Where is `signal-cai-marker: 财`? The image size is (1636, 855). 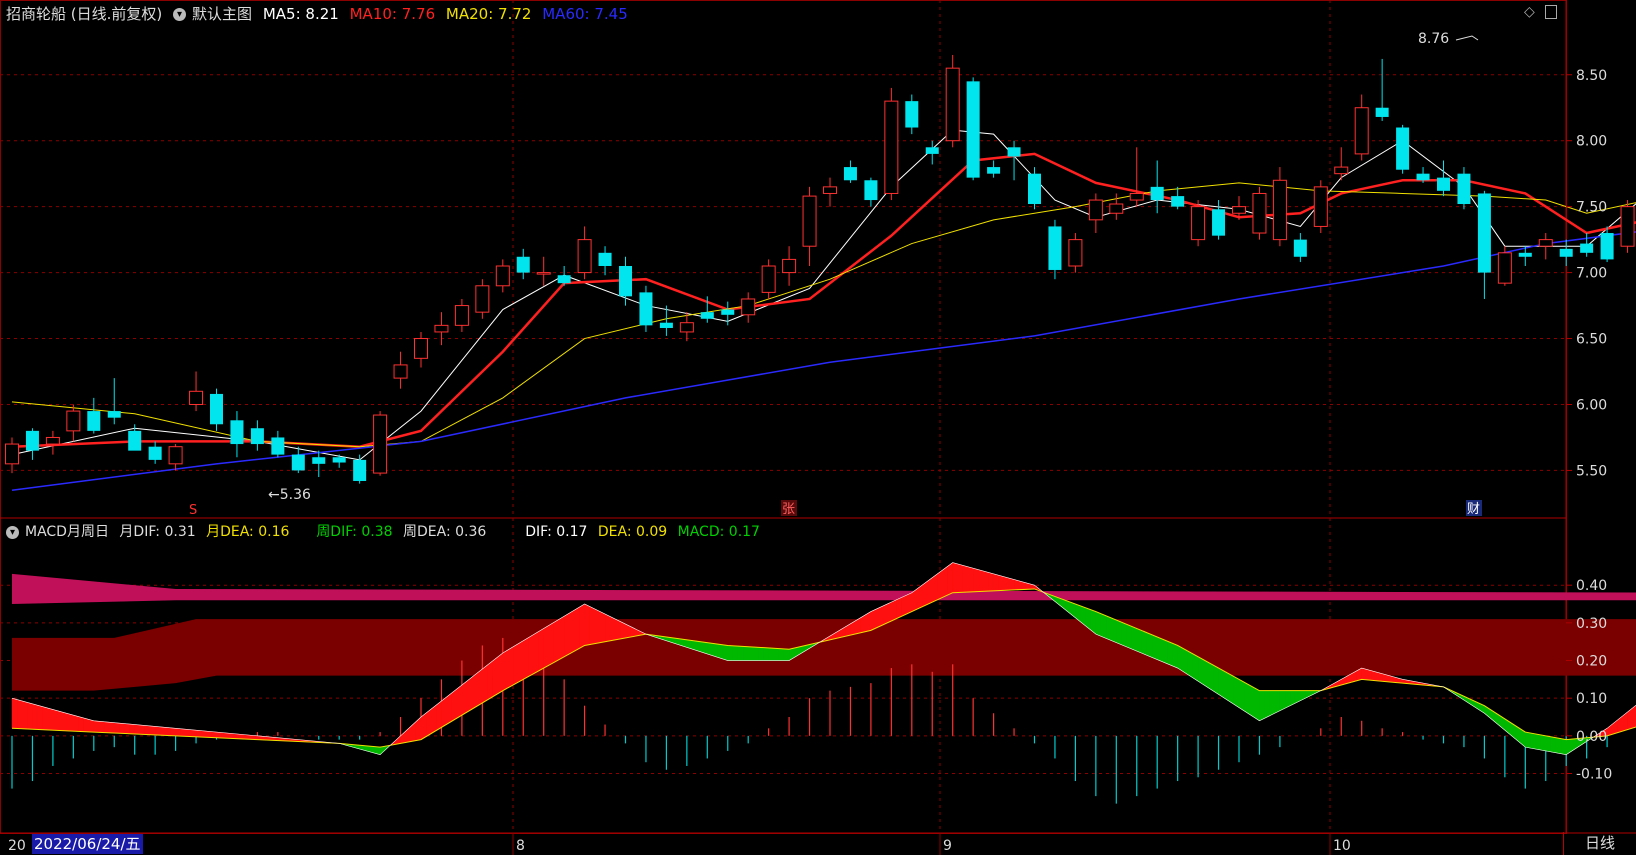
signal-cai-marker: 财 is located at coordinates (1473, 509).